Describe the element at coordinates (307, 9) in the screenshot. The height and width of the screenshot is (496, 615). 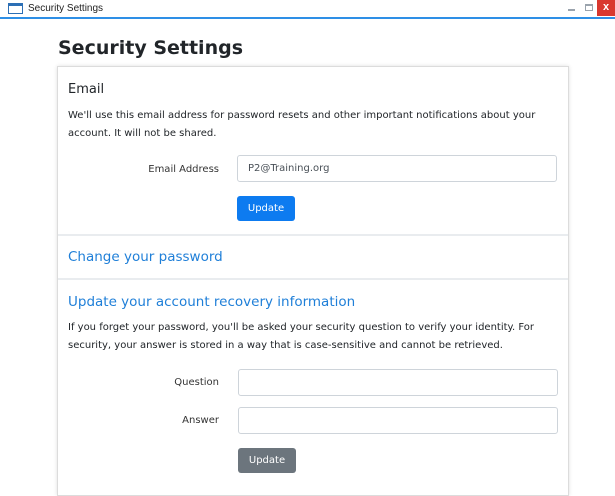
I see `window-titlebar: Security Settings x` at that location.